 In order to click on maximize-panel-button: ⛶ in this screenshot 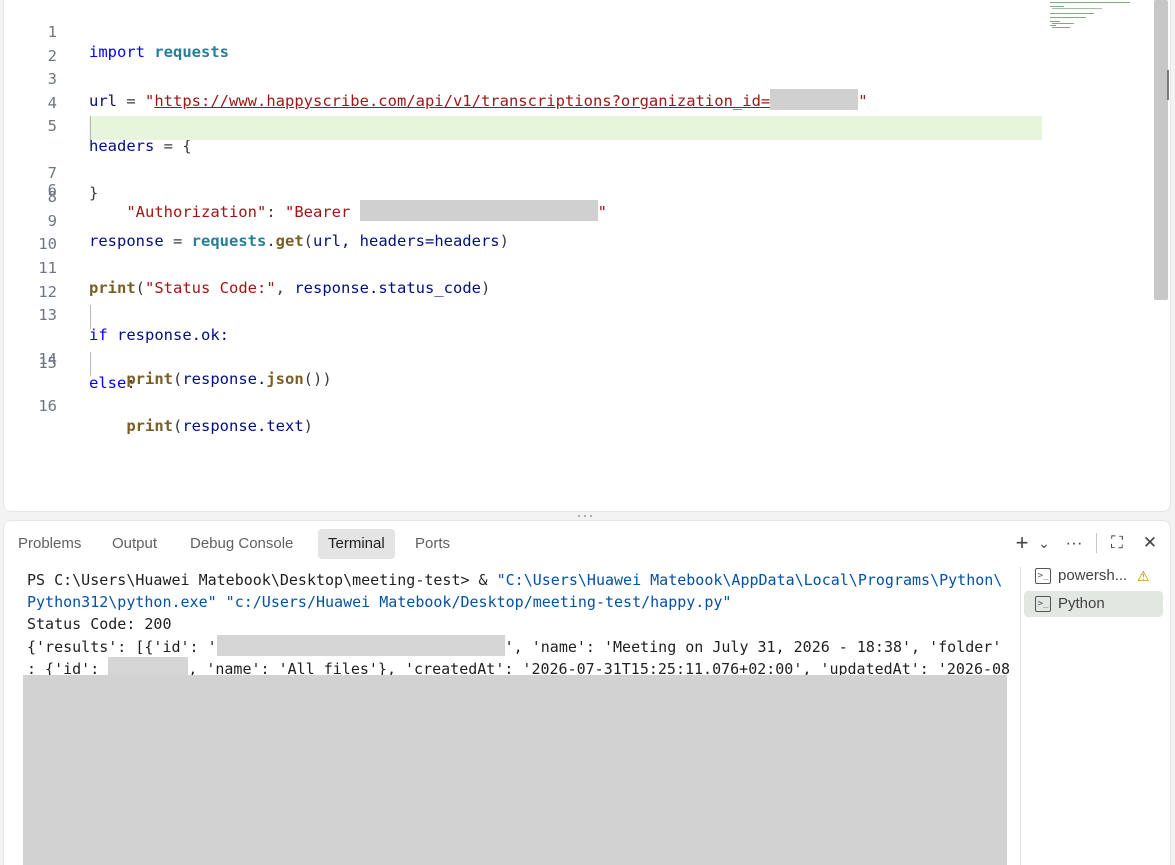, I will do `click(1117, 543)`.